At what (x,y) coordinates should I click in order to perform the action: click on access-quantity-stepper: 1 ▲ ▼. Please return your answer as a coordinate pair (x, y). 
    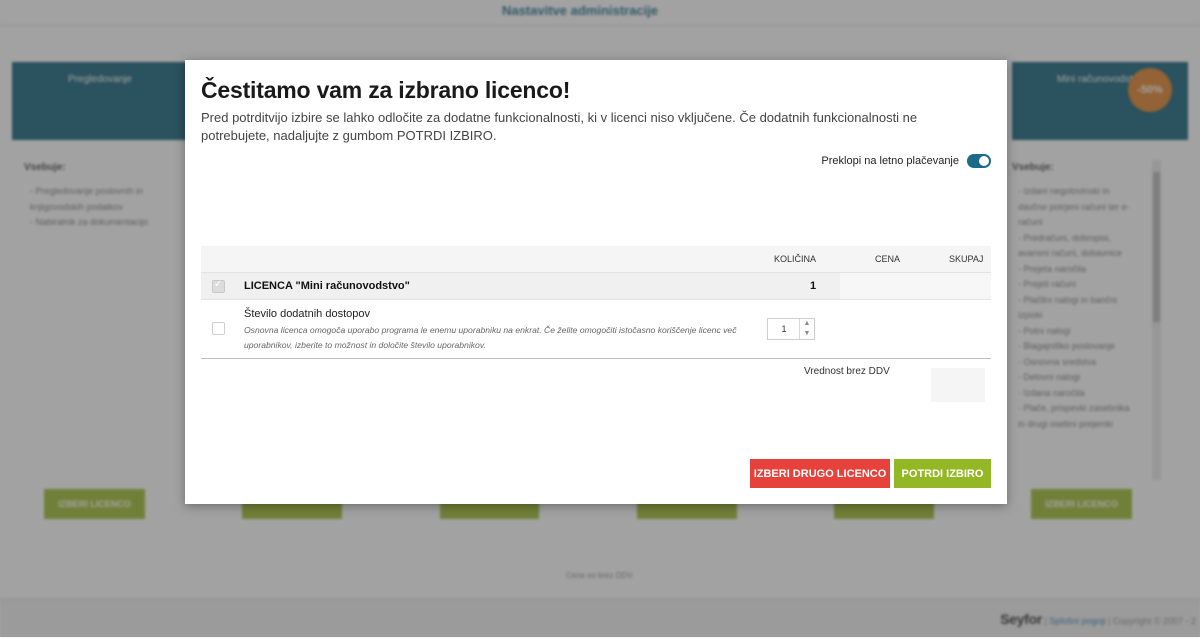
    Looking at the image, I should click on (791, 329).